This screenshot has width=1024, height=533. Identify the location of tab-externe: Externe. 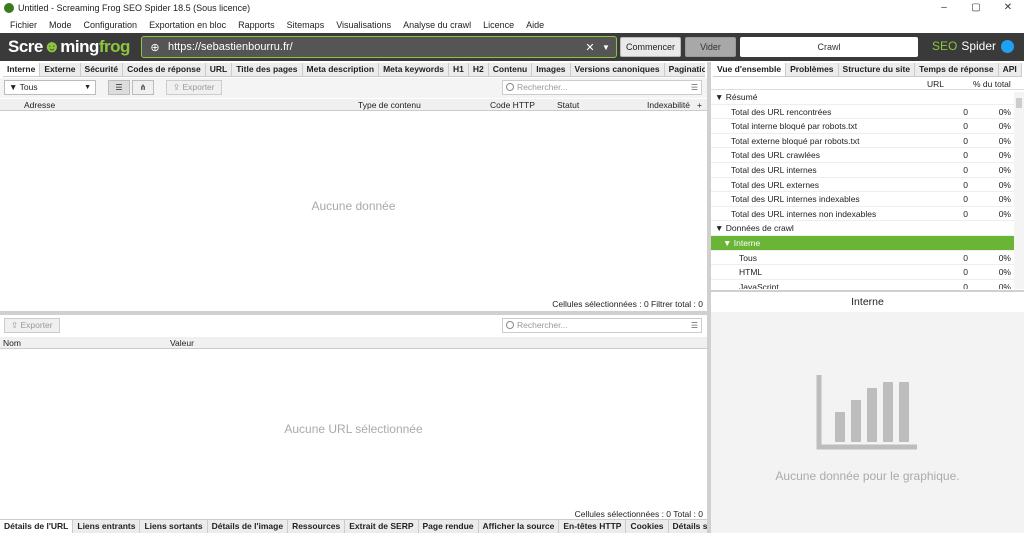
(60, 69).